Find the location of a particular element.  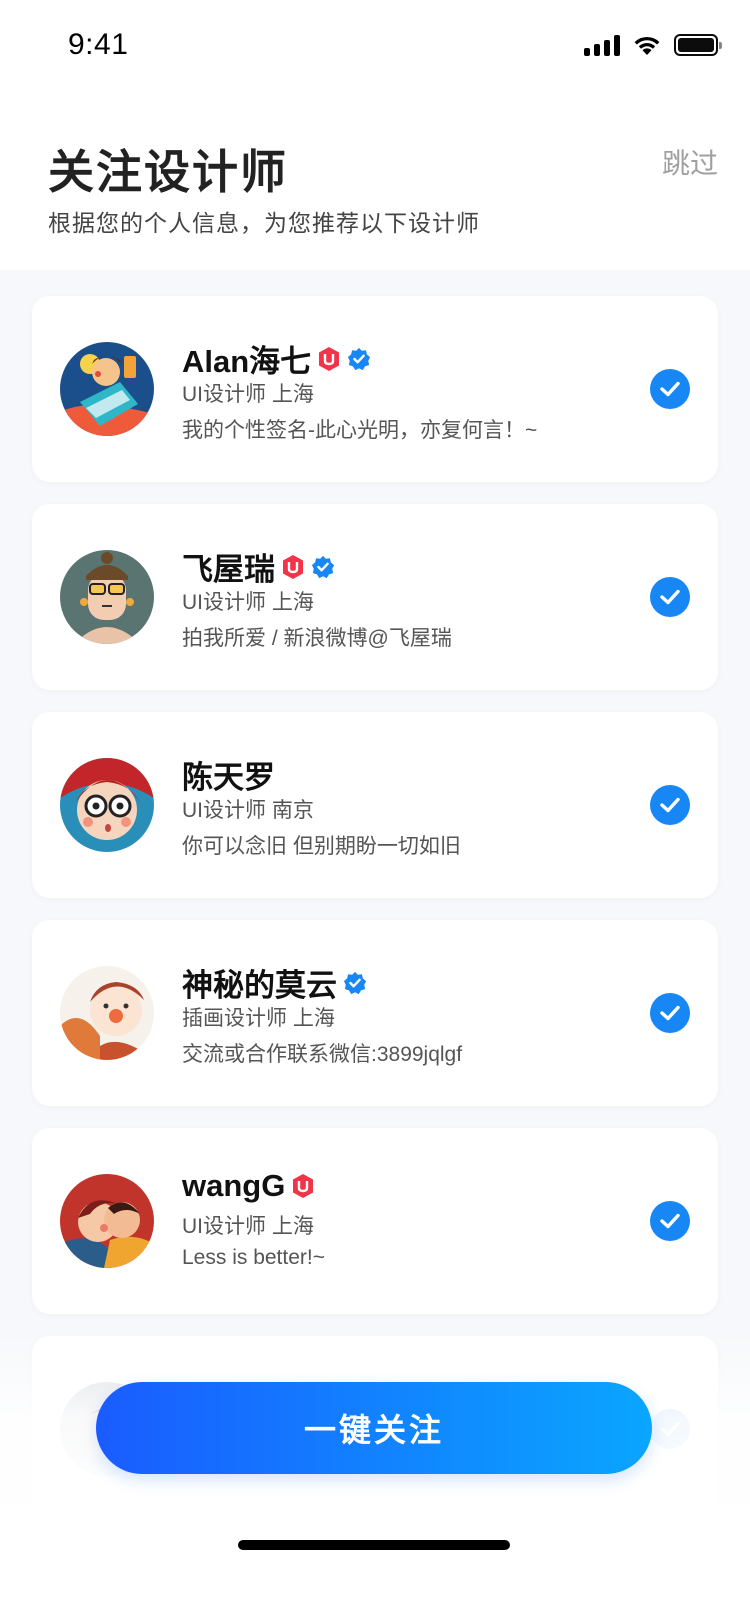

follow-all-button: 一键关注 is located at coordinates (374, 1428).